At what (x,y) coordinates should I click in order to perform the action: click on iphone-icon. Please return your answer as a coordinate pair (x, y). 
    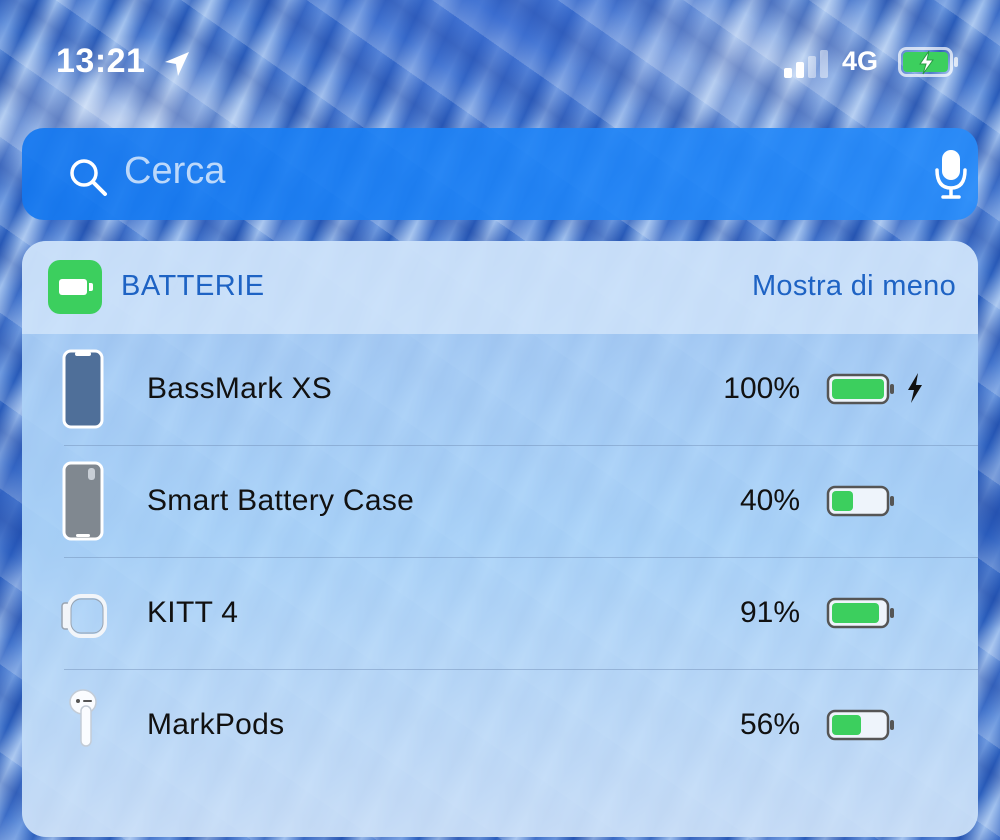
    Looking at the image, I should click on (83, 389).